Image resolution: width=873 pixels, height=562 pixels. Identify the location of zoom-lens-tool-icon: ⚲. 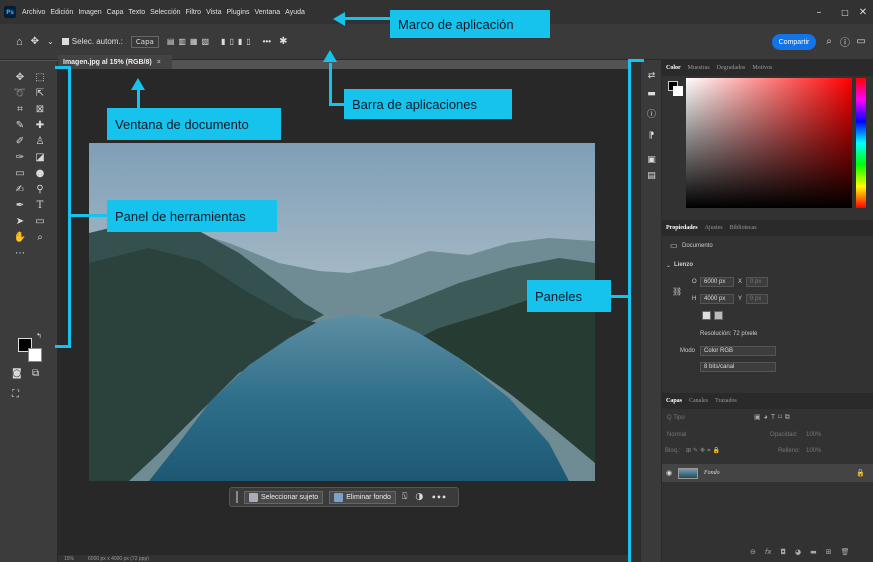
(40, 189).